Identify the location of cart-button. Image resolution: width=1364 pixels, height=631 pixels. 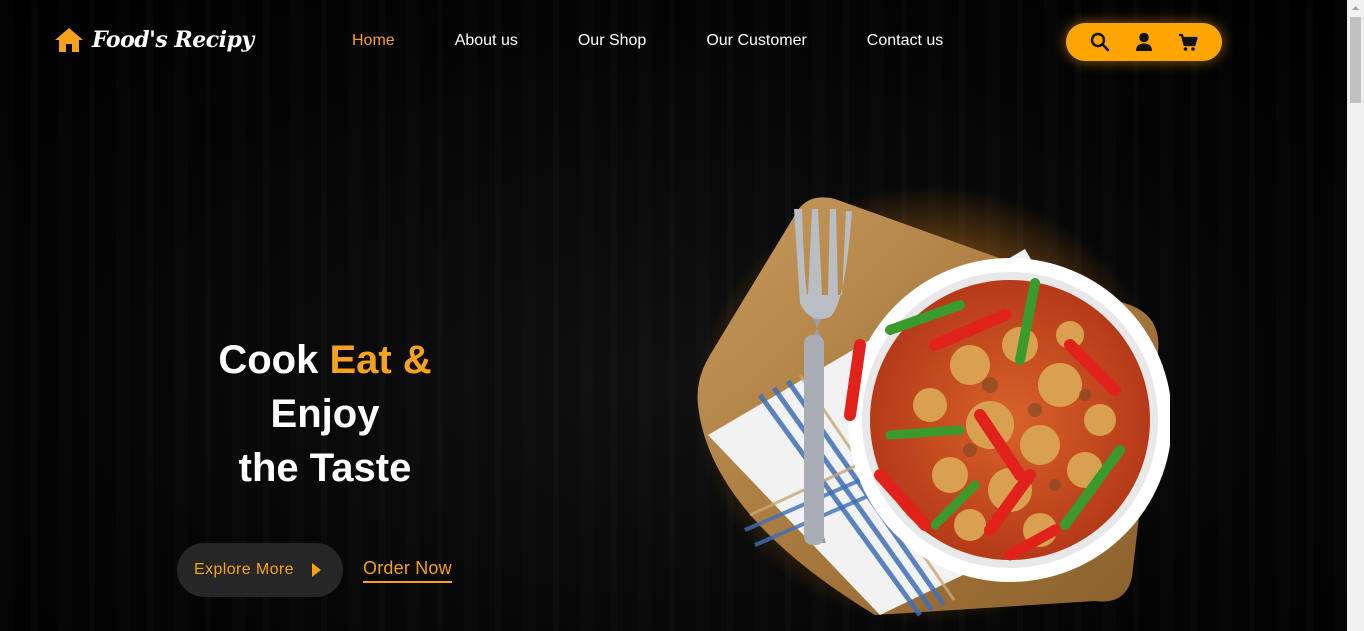
(1188, 42).